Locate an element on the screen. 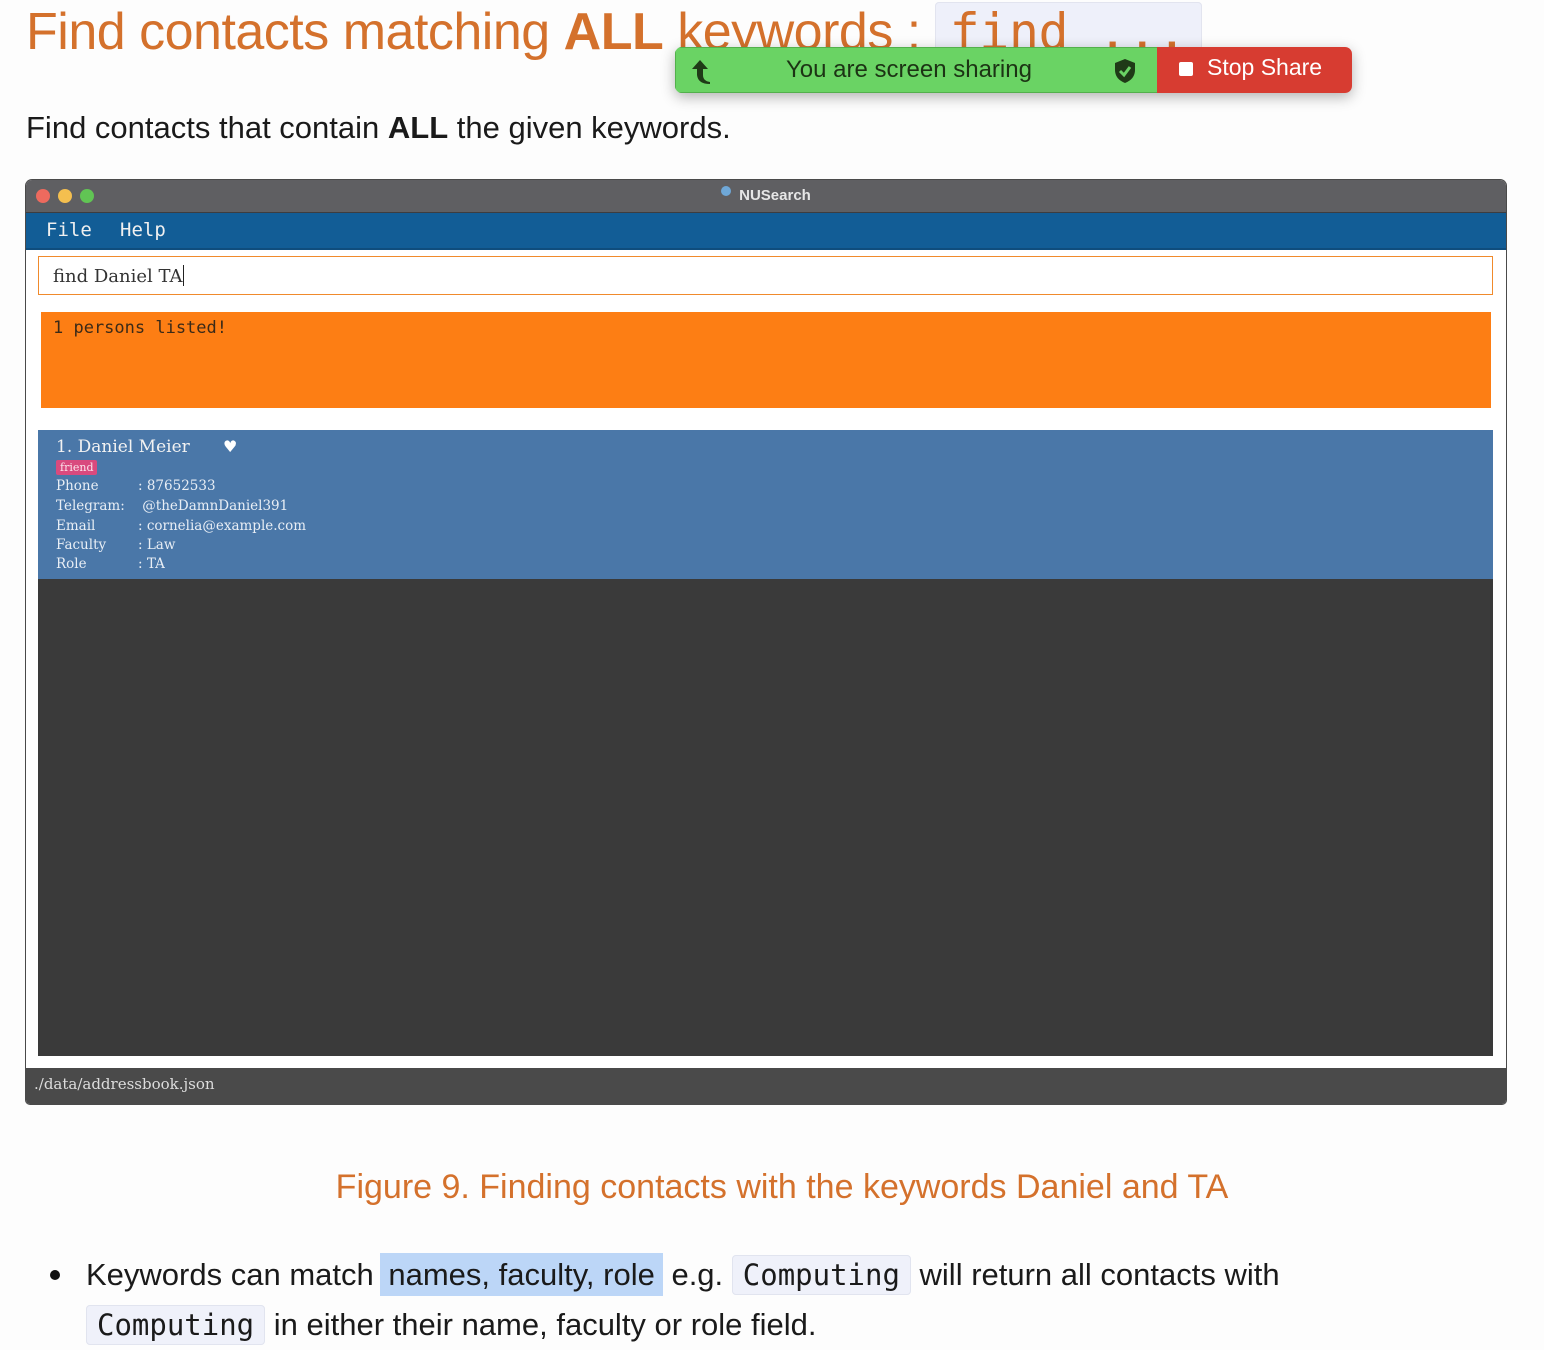 This screenshot has height=1350, width=1544. field-telegram: Telegram: @theDamnDaniel391 is located at coordinates (172, 506).